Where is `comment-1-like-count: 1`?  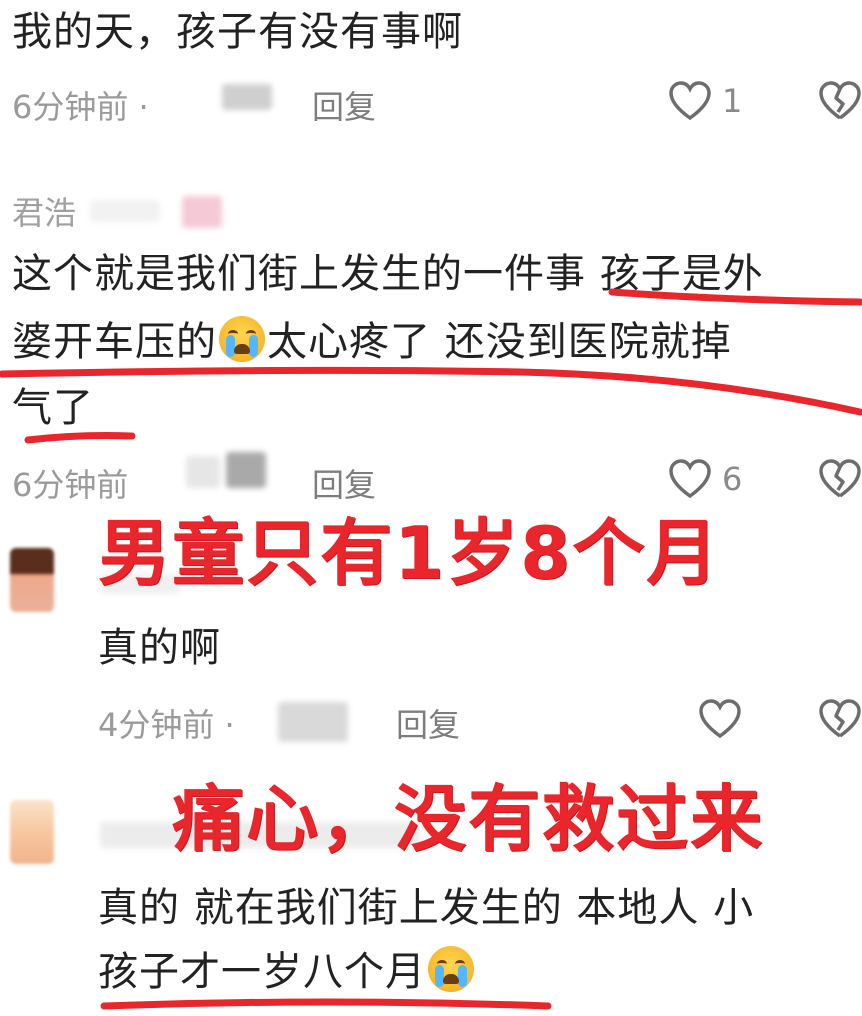 comment-1-like-count: 1 is located at coordinates (732, 101).